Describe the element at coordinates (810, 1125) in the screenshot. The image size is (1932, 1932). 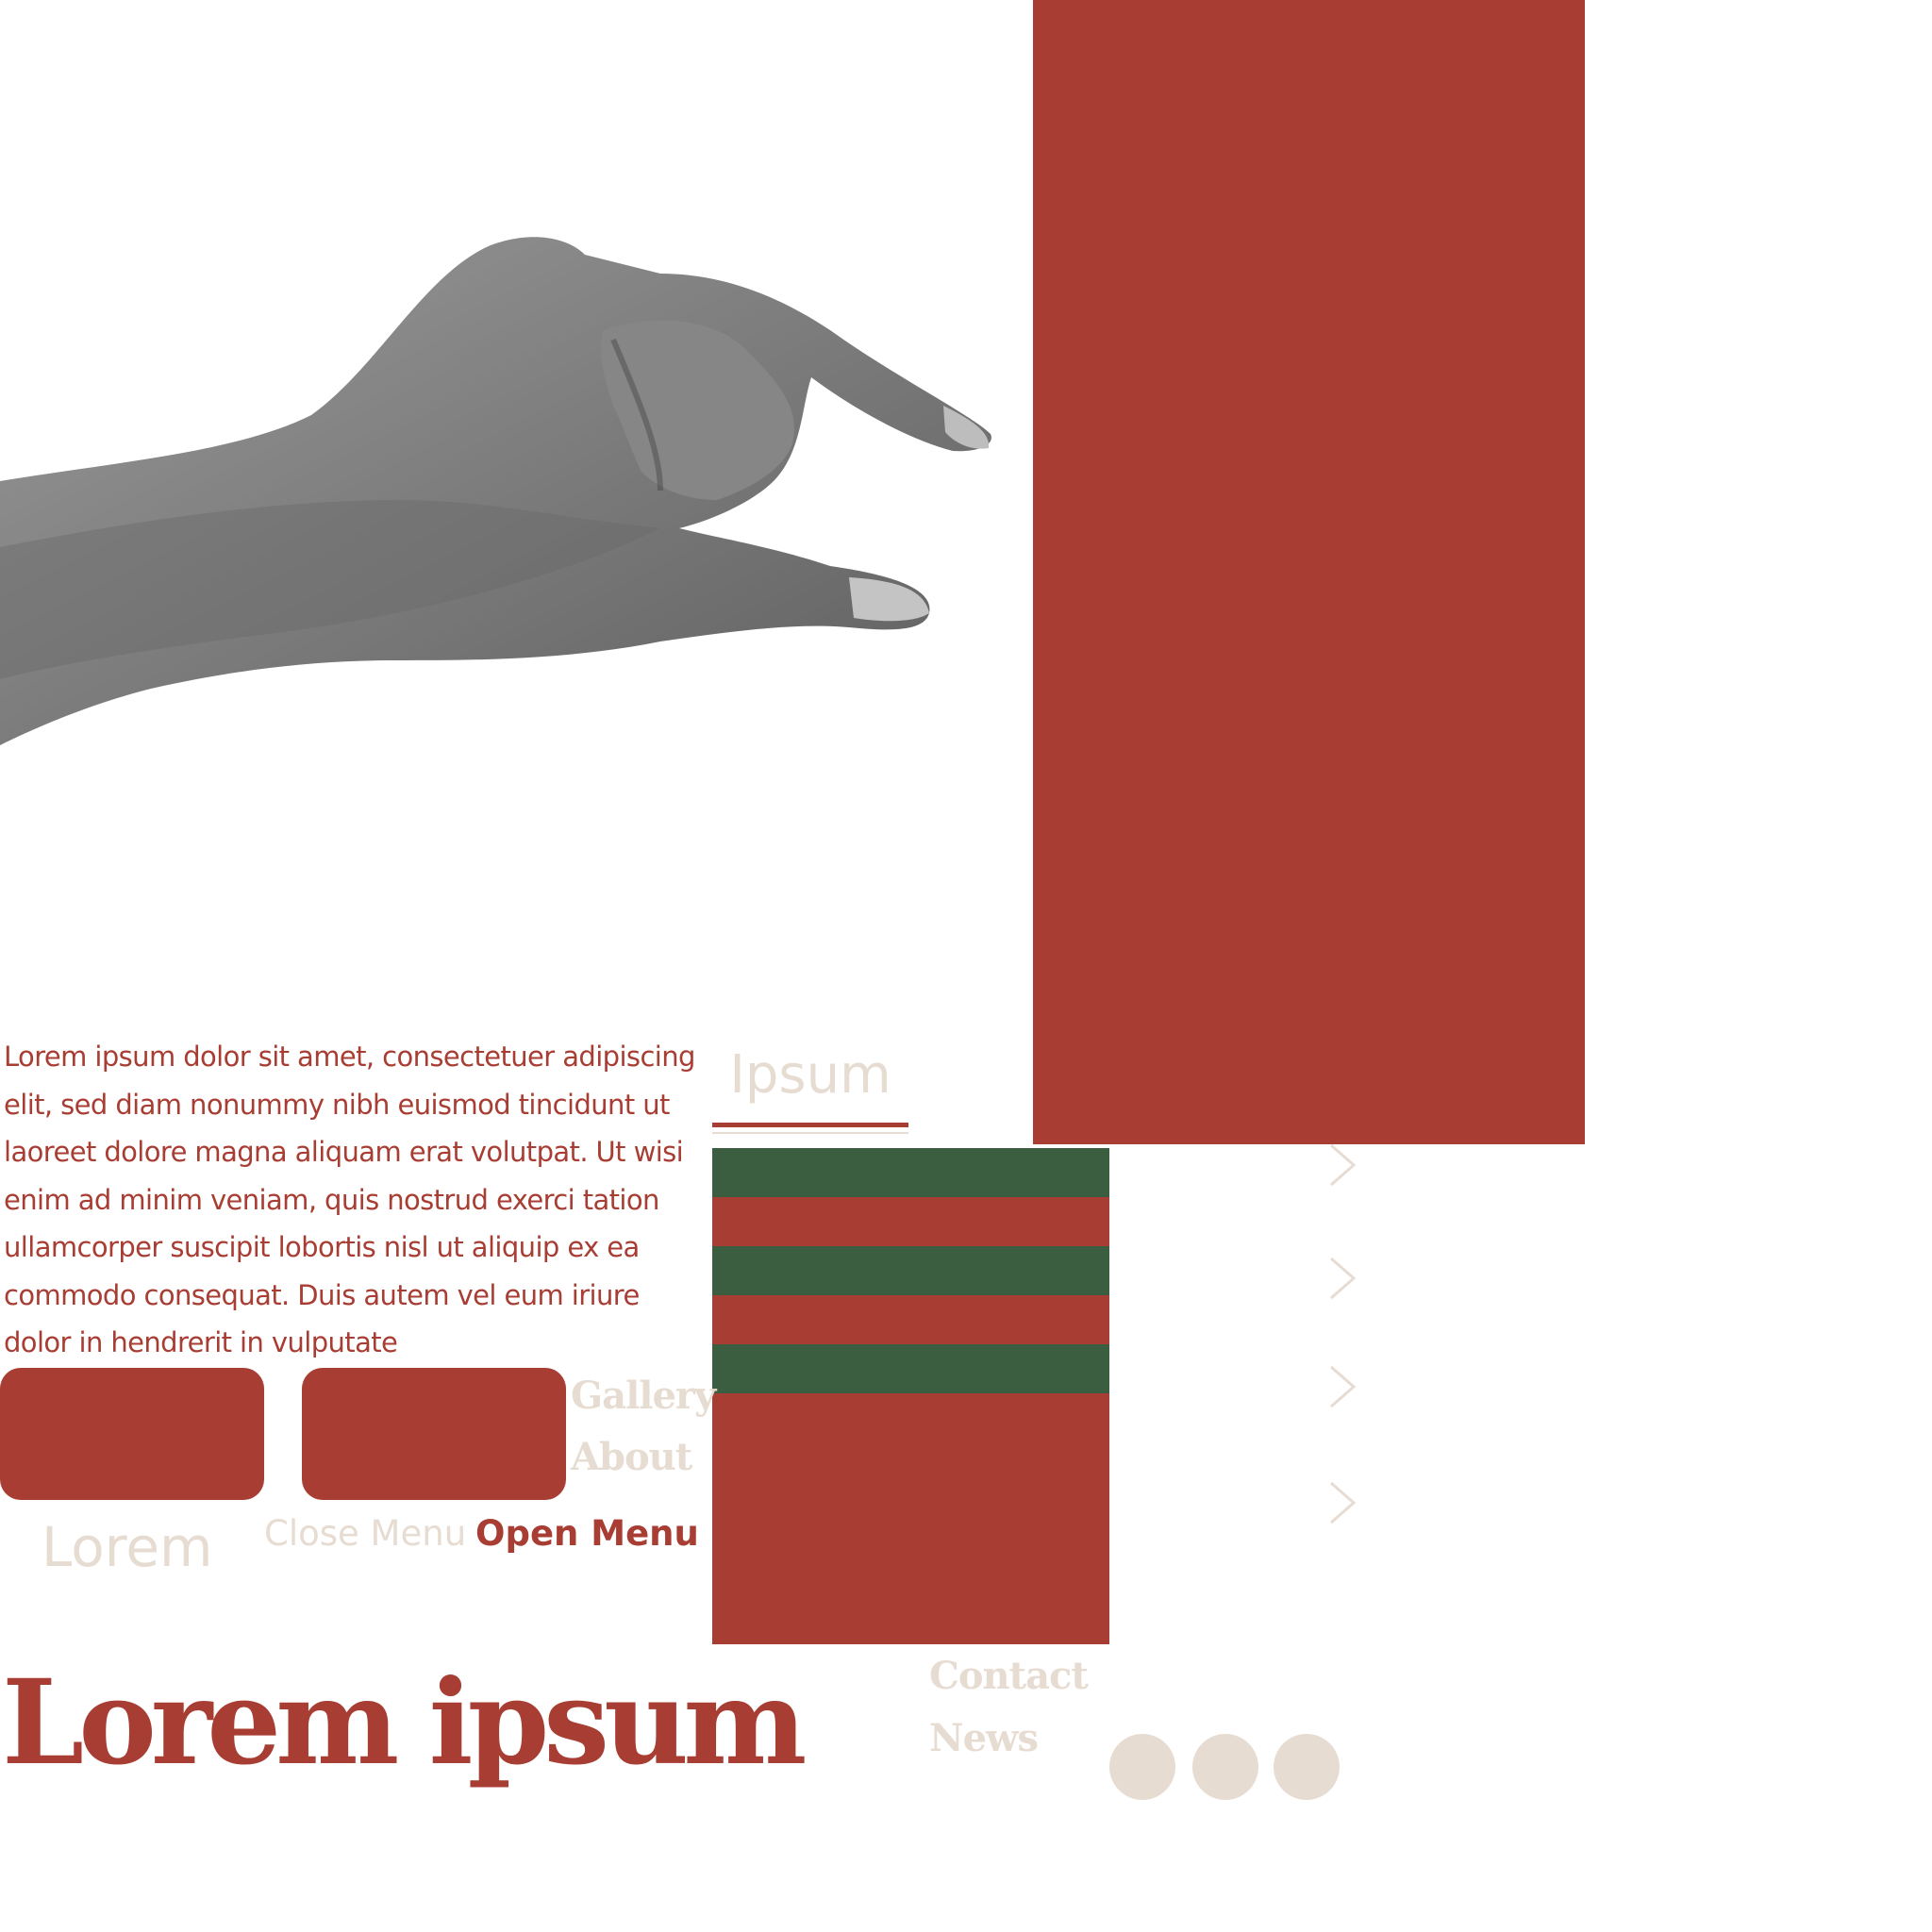
I see `tab-underline-active` at that location.